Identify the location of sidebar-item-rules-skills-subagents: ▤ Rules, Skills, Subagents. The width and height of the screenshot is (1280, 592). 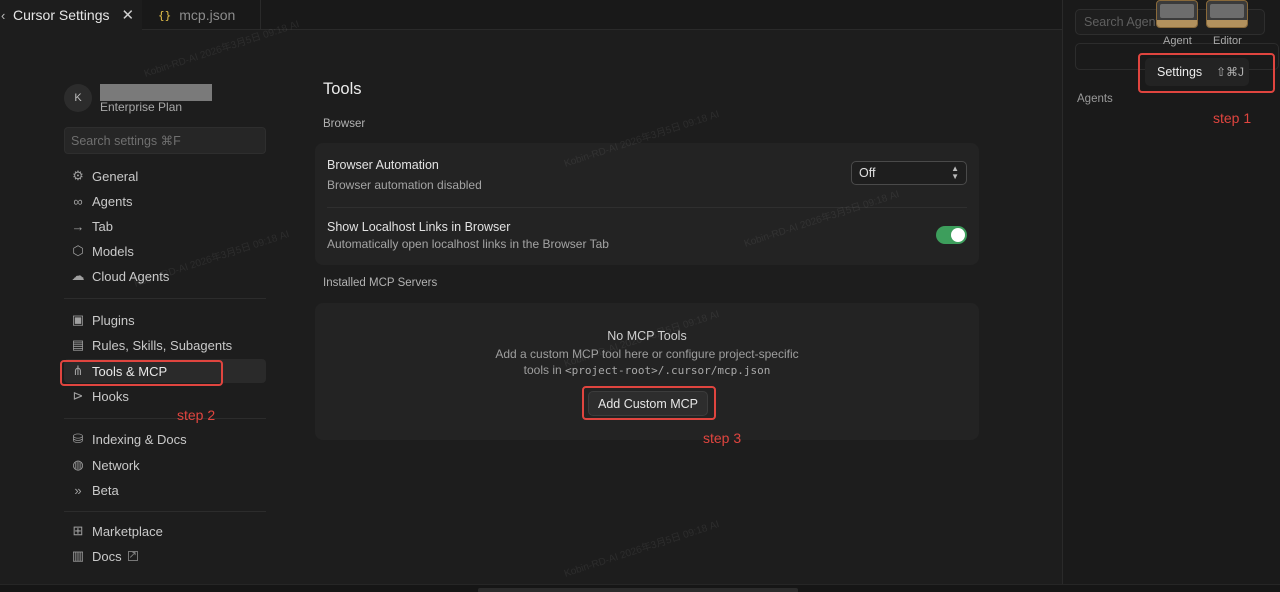
(165, 345).